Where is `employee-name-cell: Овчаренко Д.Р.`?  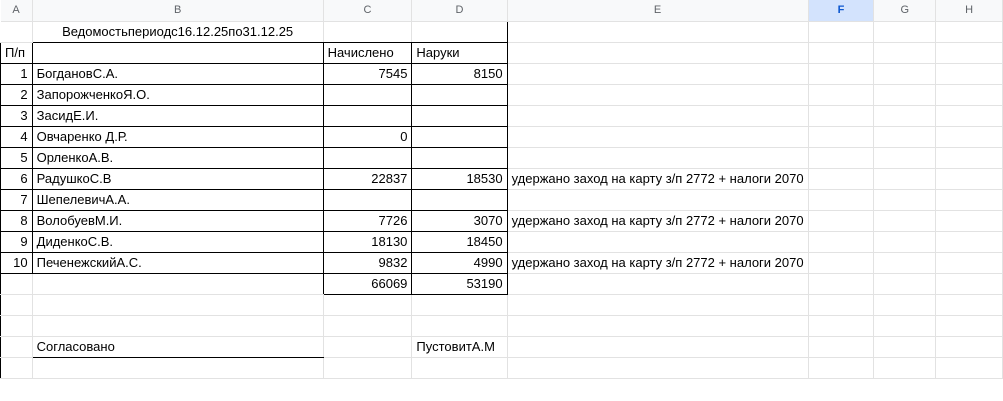
employee-name-cell: Овчаренко Д.Р. is located at coordinates (177, 136).